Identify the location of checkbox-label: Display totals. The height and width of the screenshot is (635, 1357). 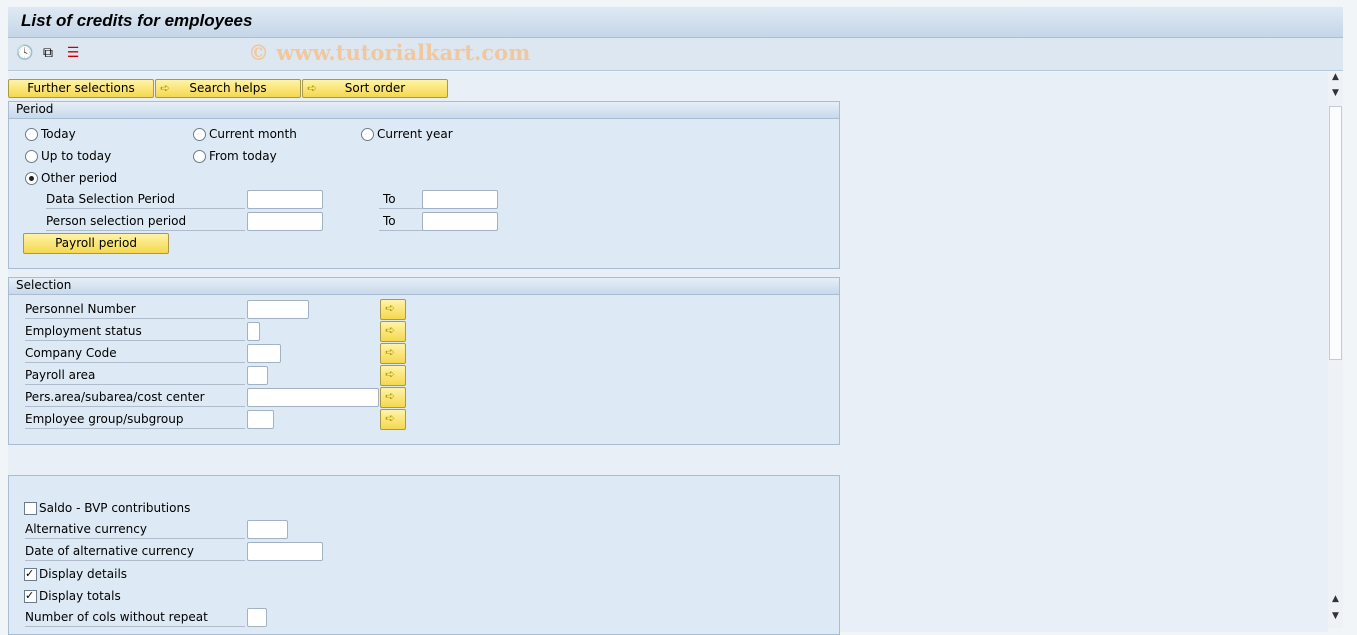
(80, 596).